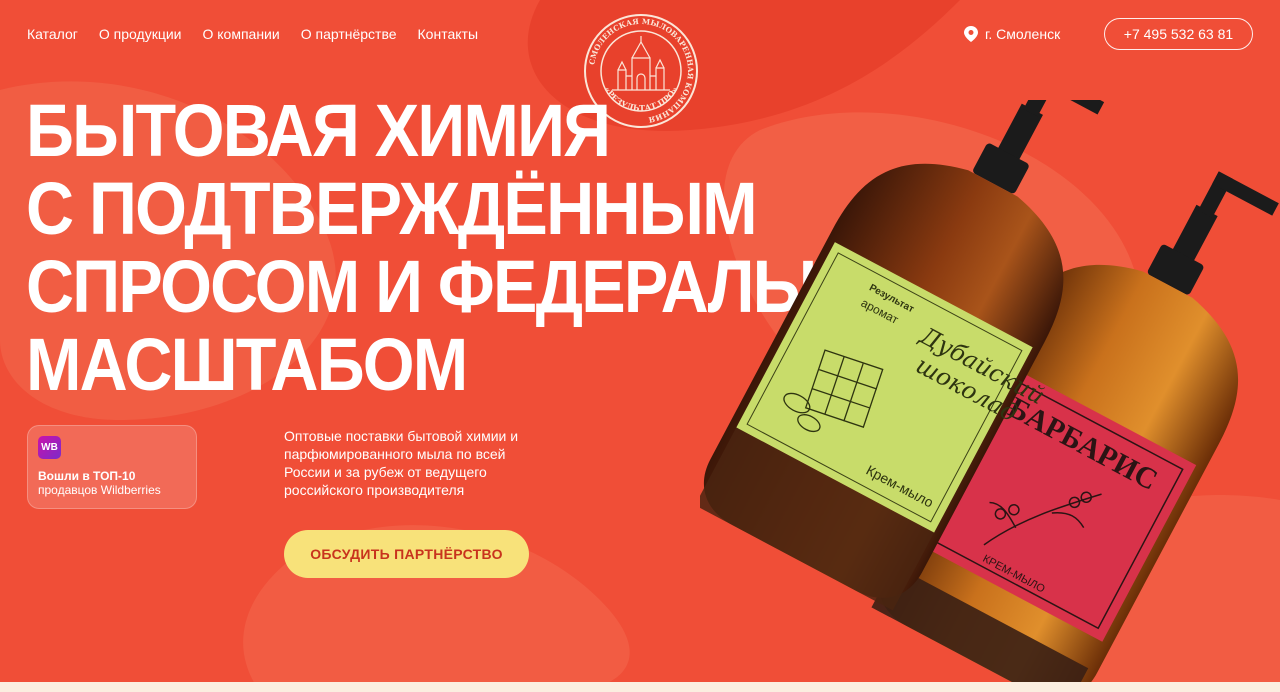  Describe the element at coordinates (495, 286) in the screenshot. I see `hero-title-line: спросом и федеральным` at that location.